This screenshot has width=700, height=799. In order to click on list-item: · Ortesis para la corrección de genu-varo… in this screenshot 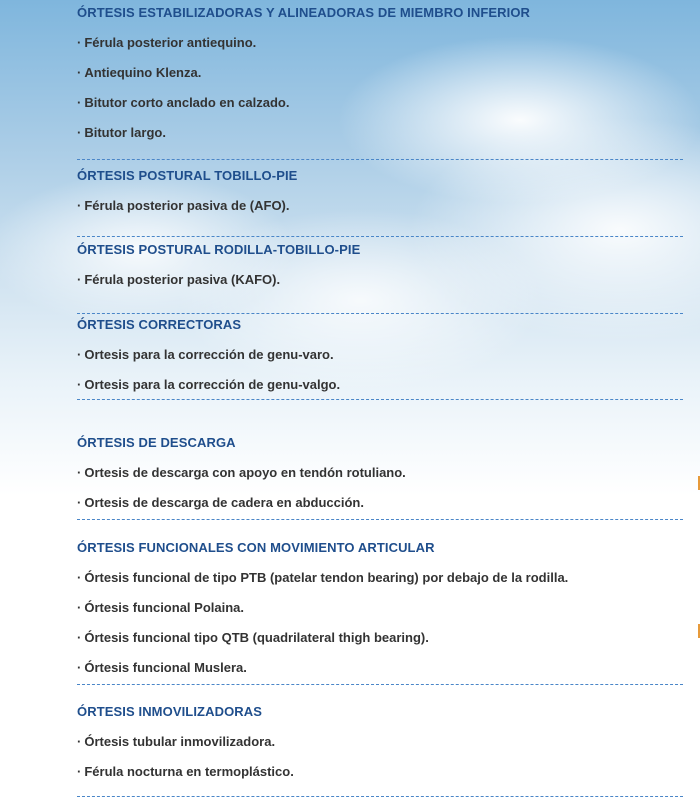, I will do `click(208, 355)`.